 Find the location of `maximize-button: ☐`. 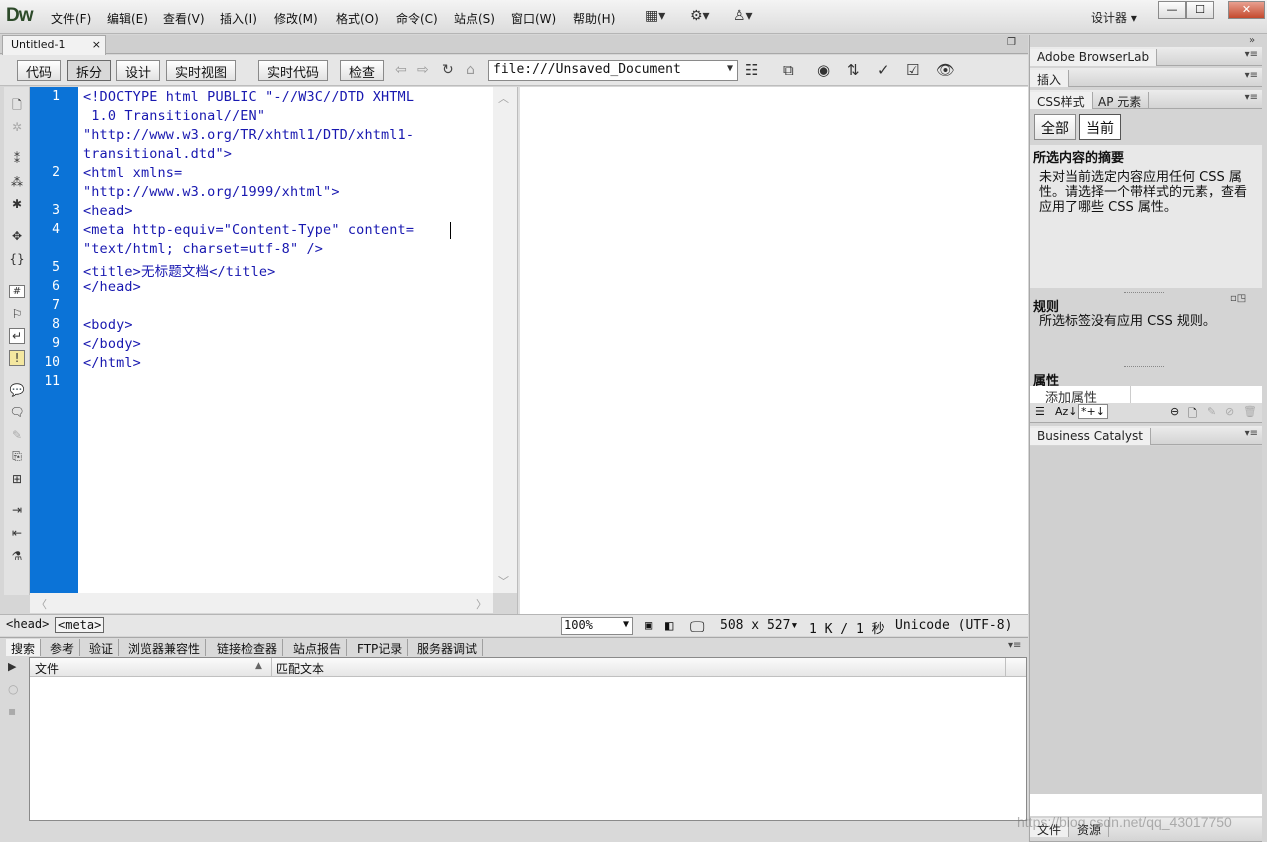

maximize-button: ☐ is located at coordinates (1200, 10).